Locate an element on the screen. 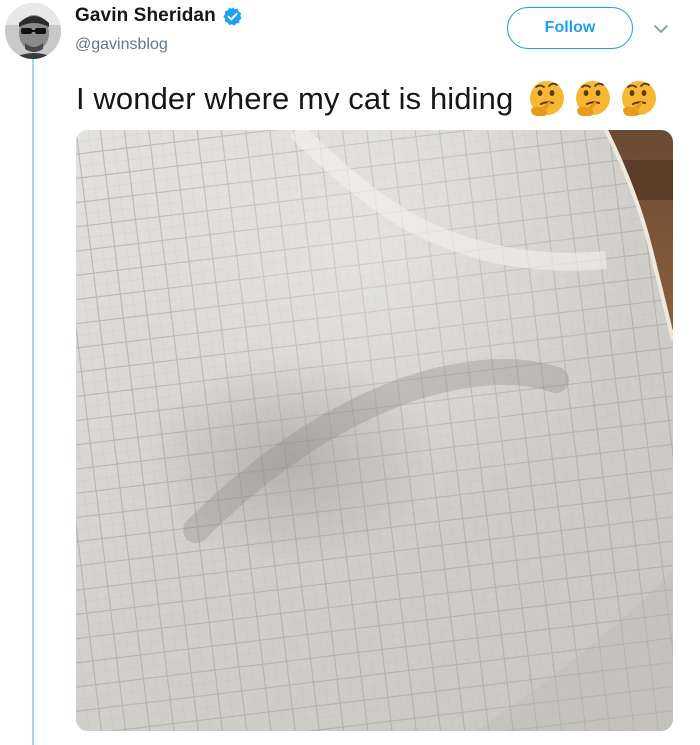 This screenshot has width=700, height=745. chevron-down-icon is located at coordinates (661, 29).